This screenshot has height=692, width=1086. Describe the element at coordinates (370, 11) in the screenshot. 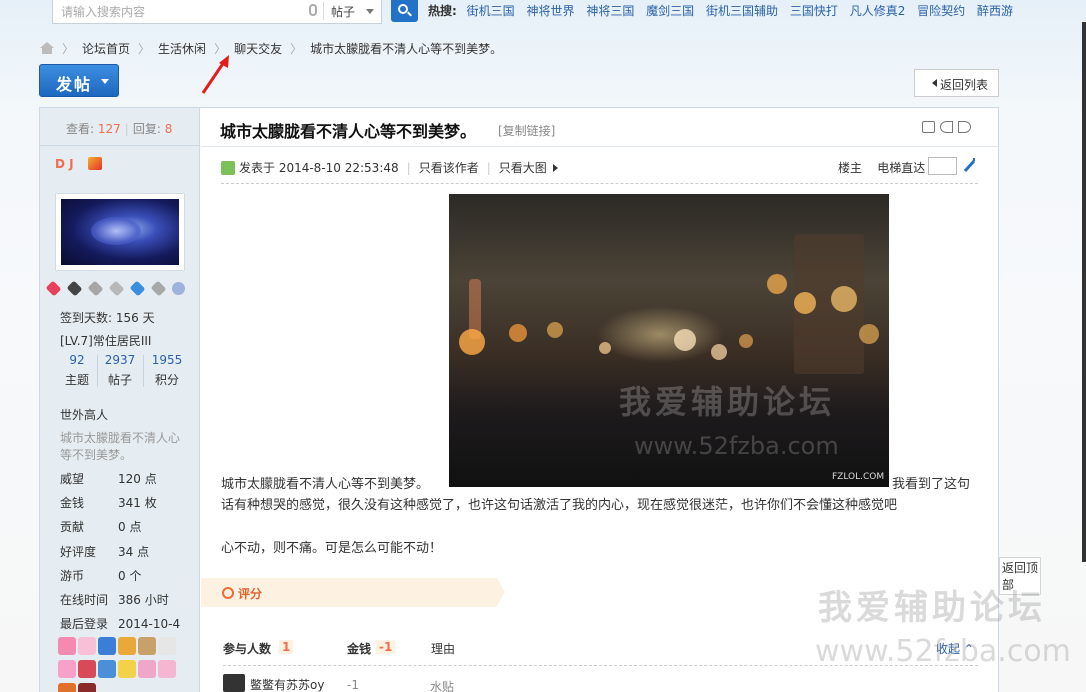

I see `chevron-down-icon` at that location.